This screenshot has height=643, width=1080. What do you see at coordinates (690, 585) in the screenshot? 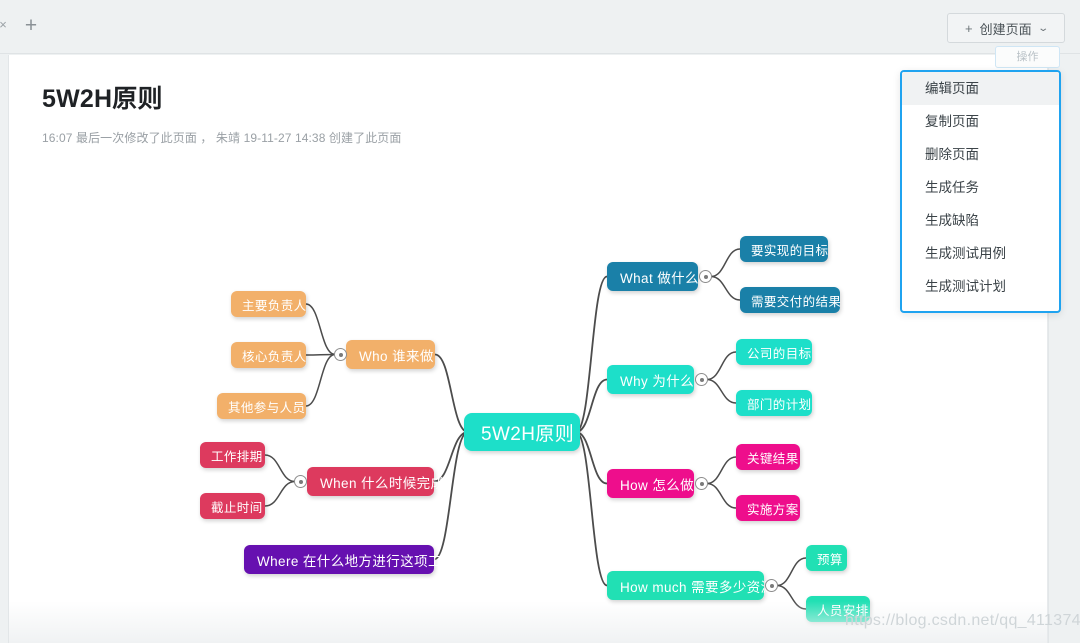
I see `mindmap-branch-howmuch: How much 需要多少资源` at bounding box center [690, 585].